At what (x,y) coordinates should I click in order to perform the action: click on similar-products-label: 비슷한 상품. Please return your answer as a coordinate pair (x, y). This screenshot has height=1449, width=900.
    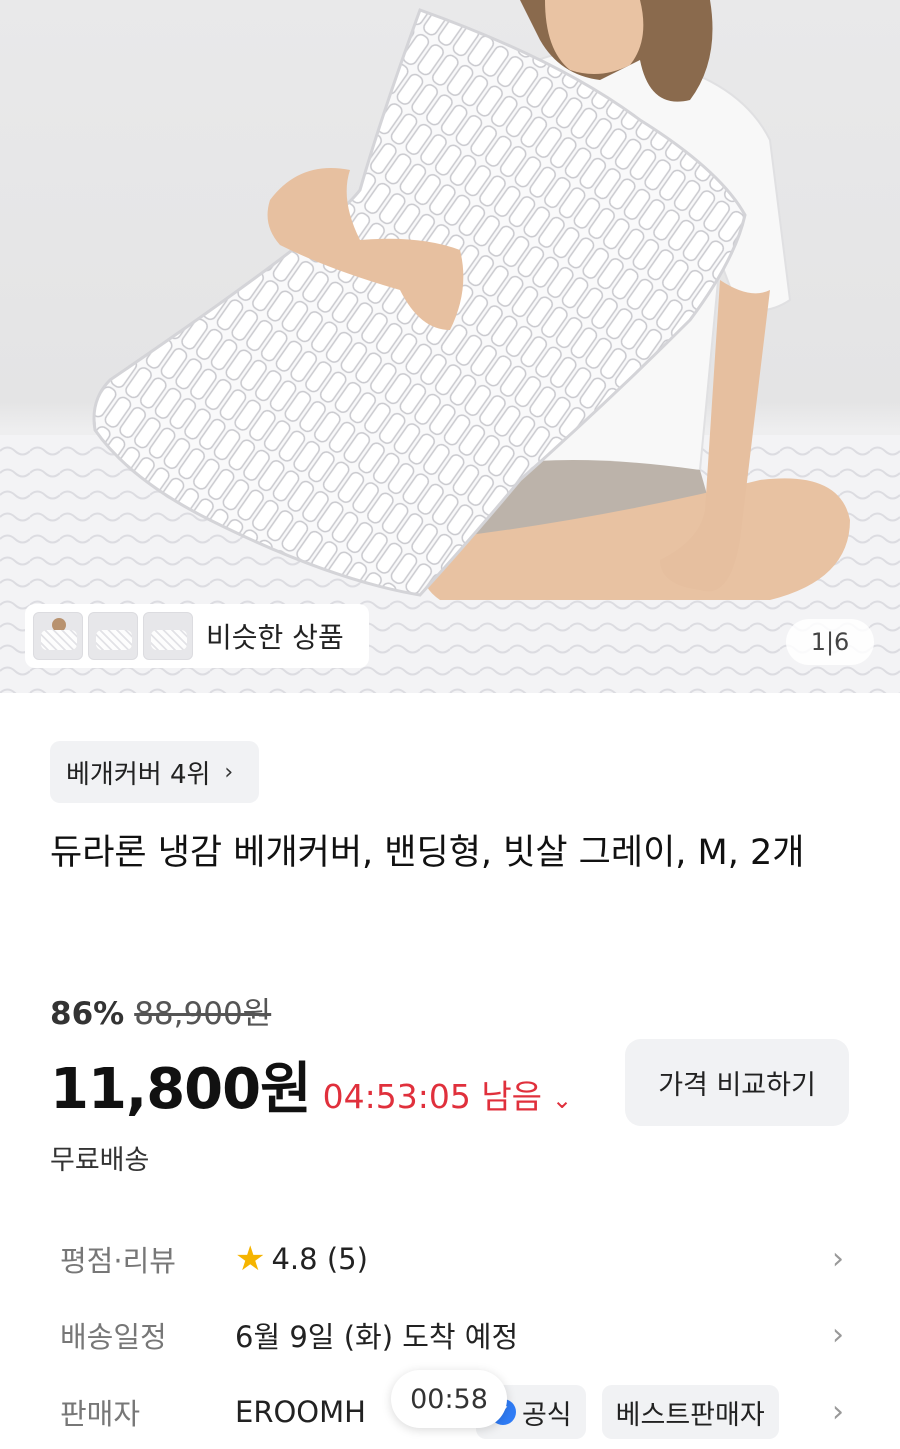
    Looking at the image, I should click on (275, 637).